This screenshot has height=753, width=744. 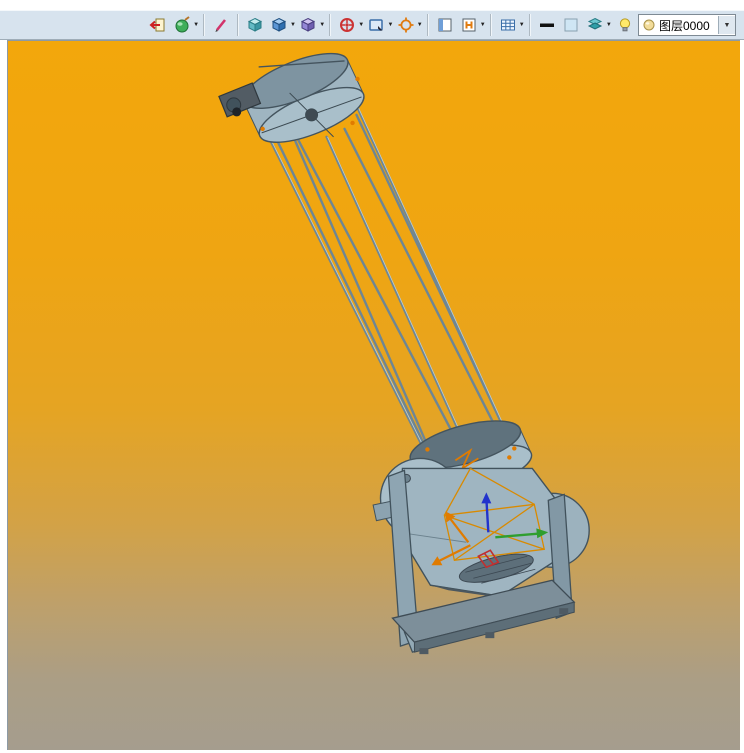 I want to click on view-cube-dropdown-arrow: ▼, so click(x=293, y=25).